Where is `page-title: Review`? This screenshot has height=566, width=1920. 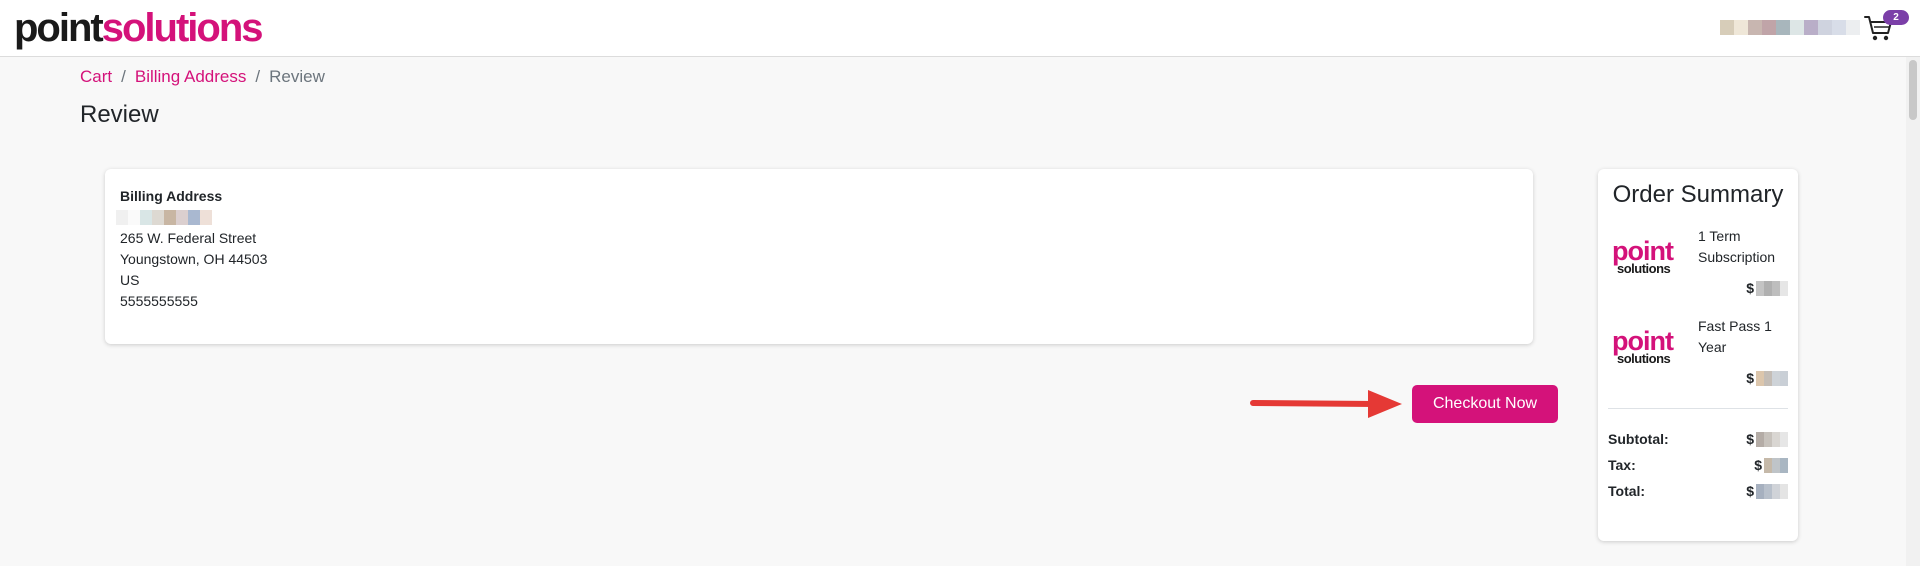
page-title: Review is located at coordinates (119, 114).